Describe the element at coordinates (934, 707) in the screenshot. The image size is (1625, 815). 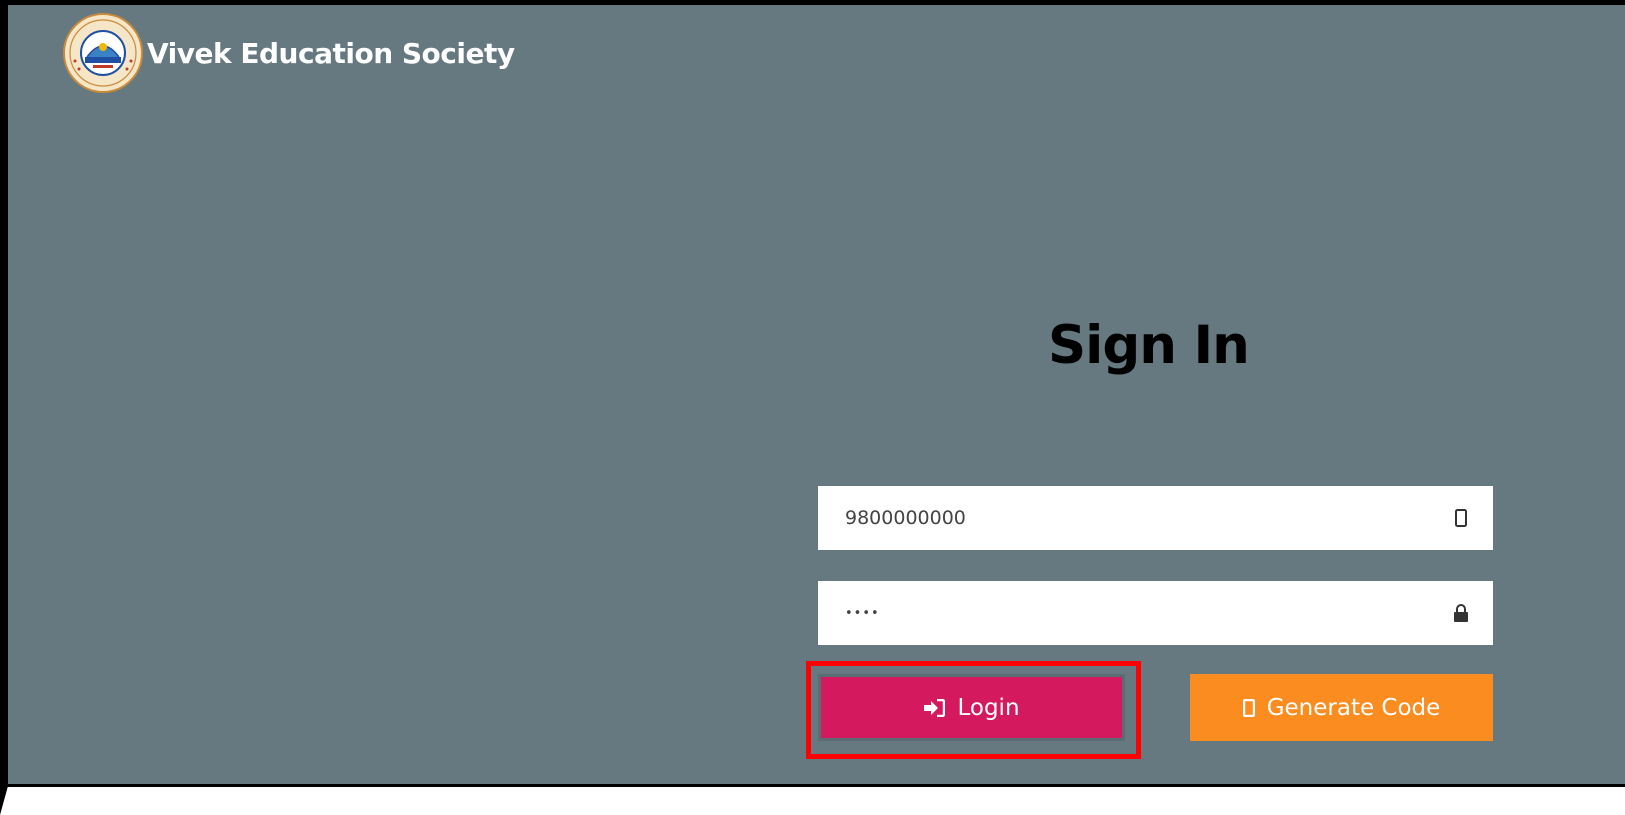
I see `sign-in-icon` at that location.